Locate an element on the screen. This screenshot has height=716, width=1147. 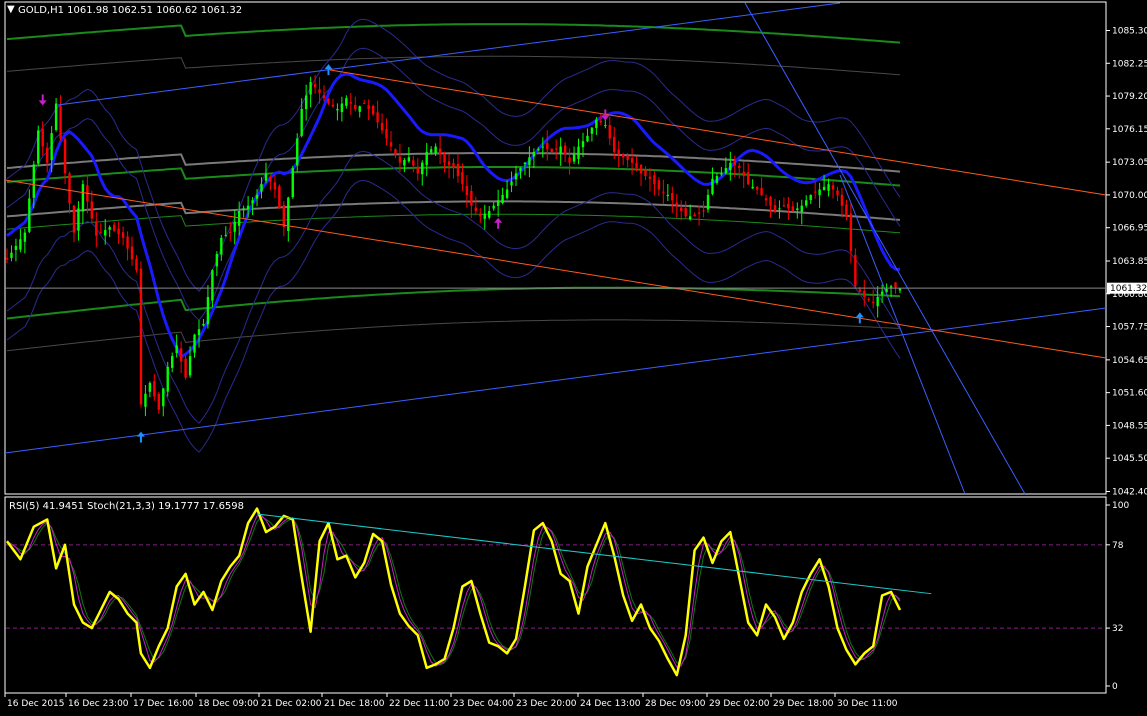
time-tick-label: 21 Dec 02:00 is located at coordinates (291, 704).